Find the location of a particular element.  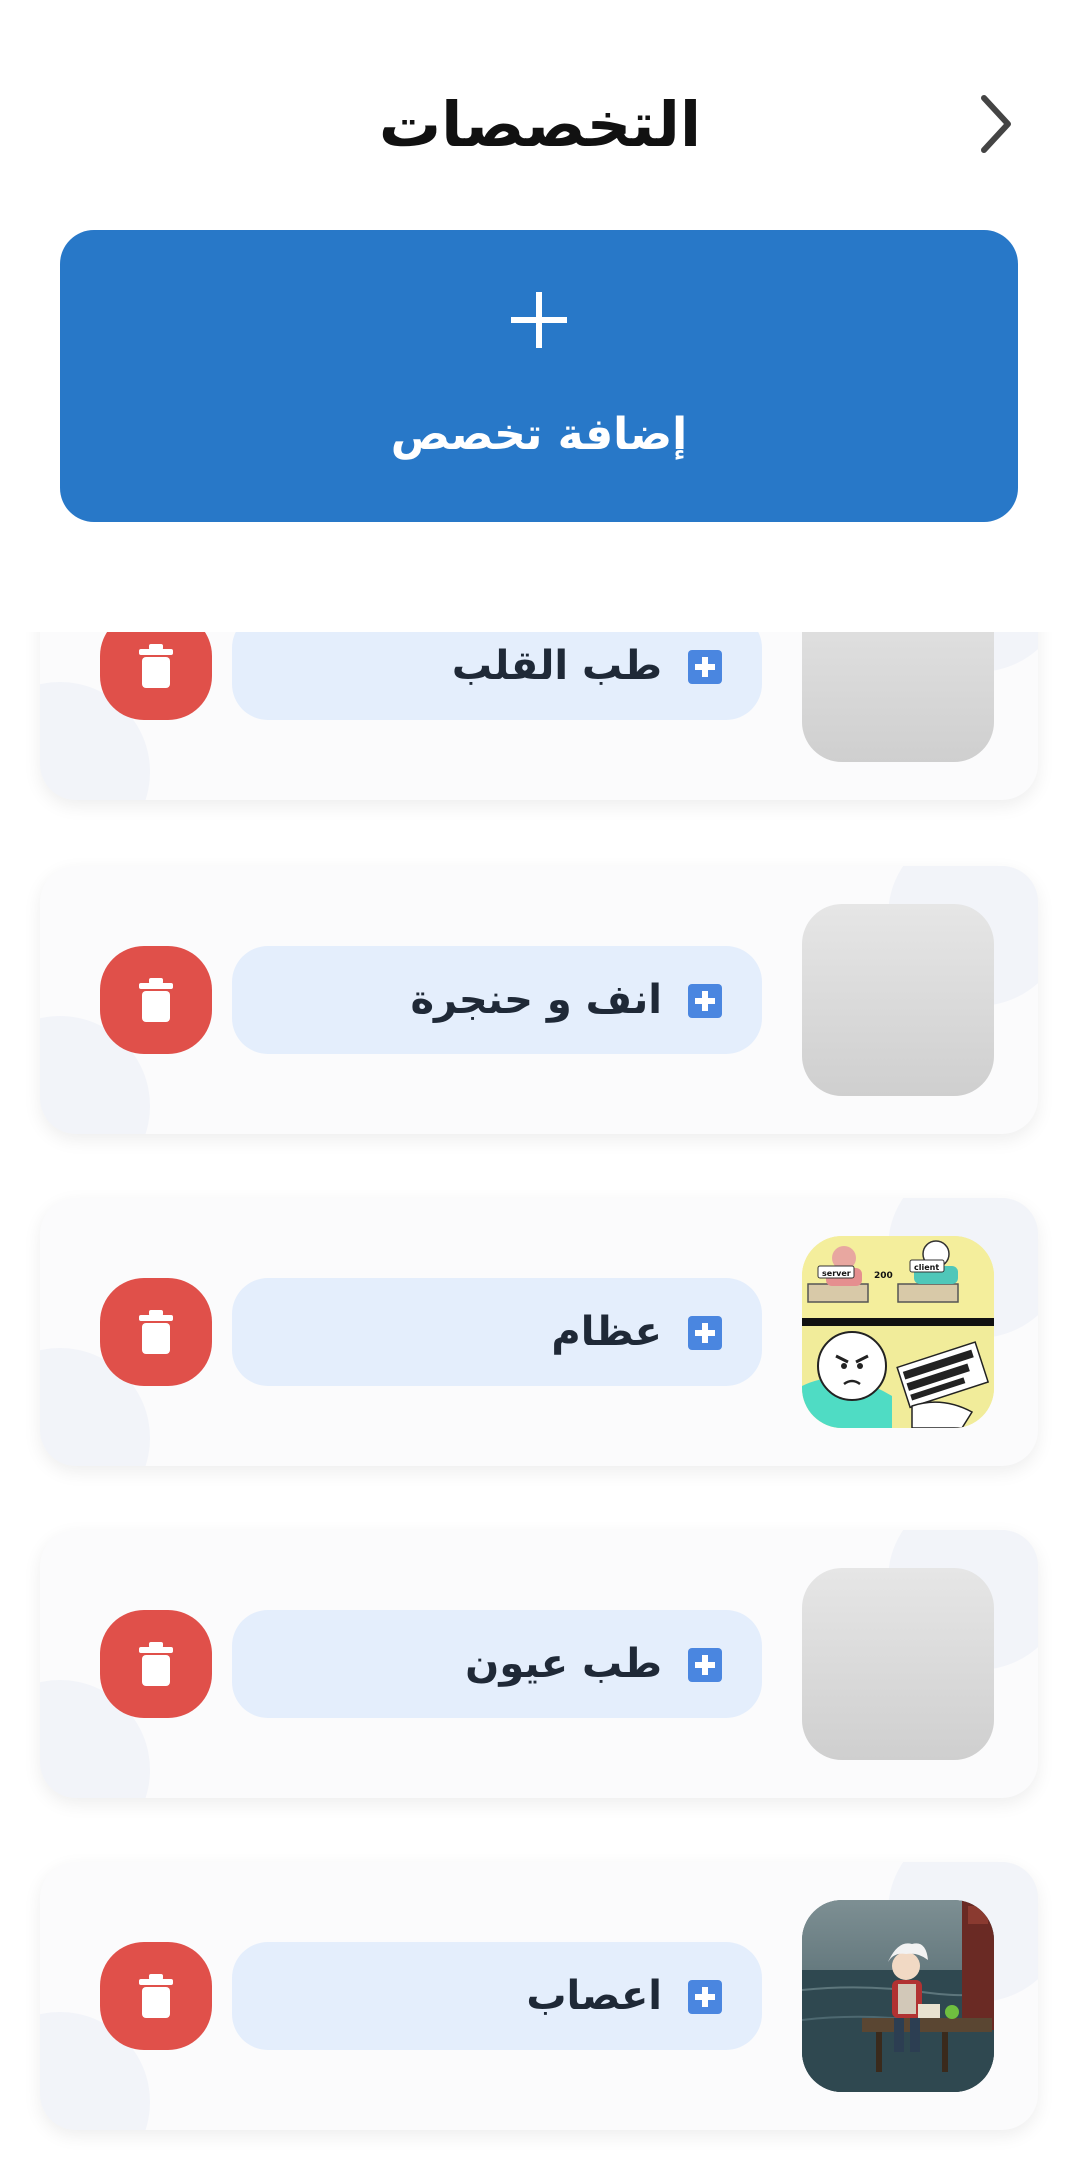

specialty-image: server 200 client is located at coordinates (898, 1332).